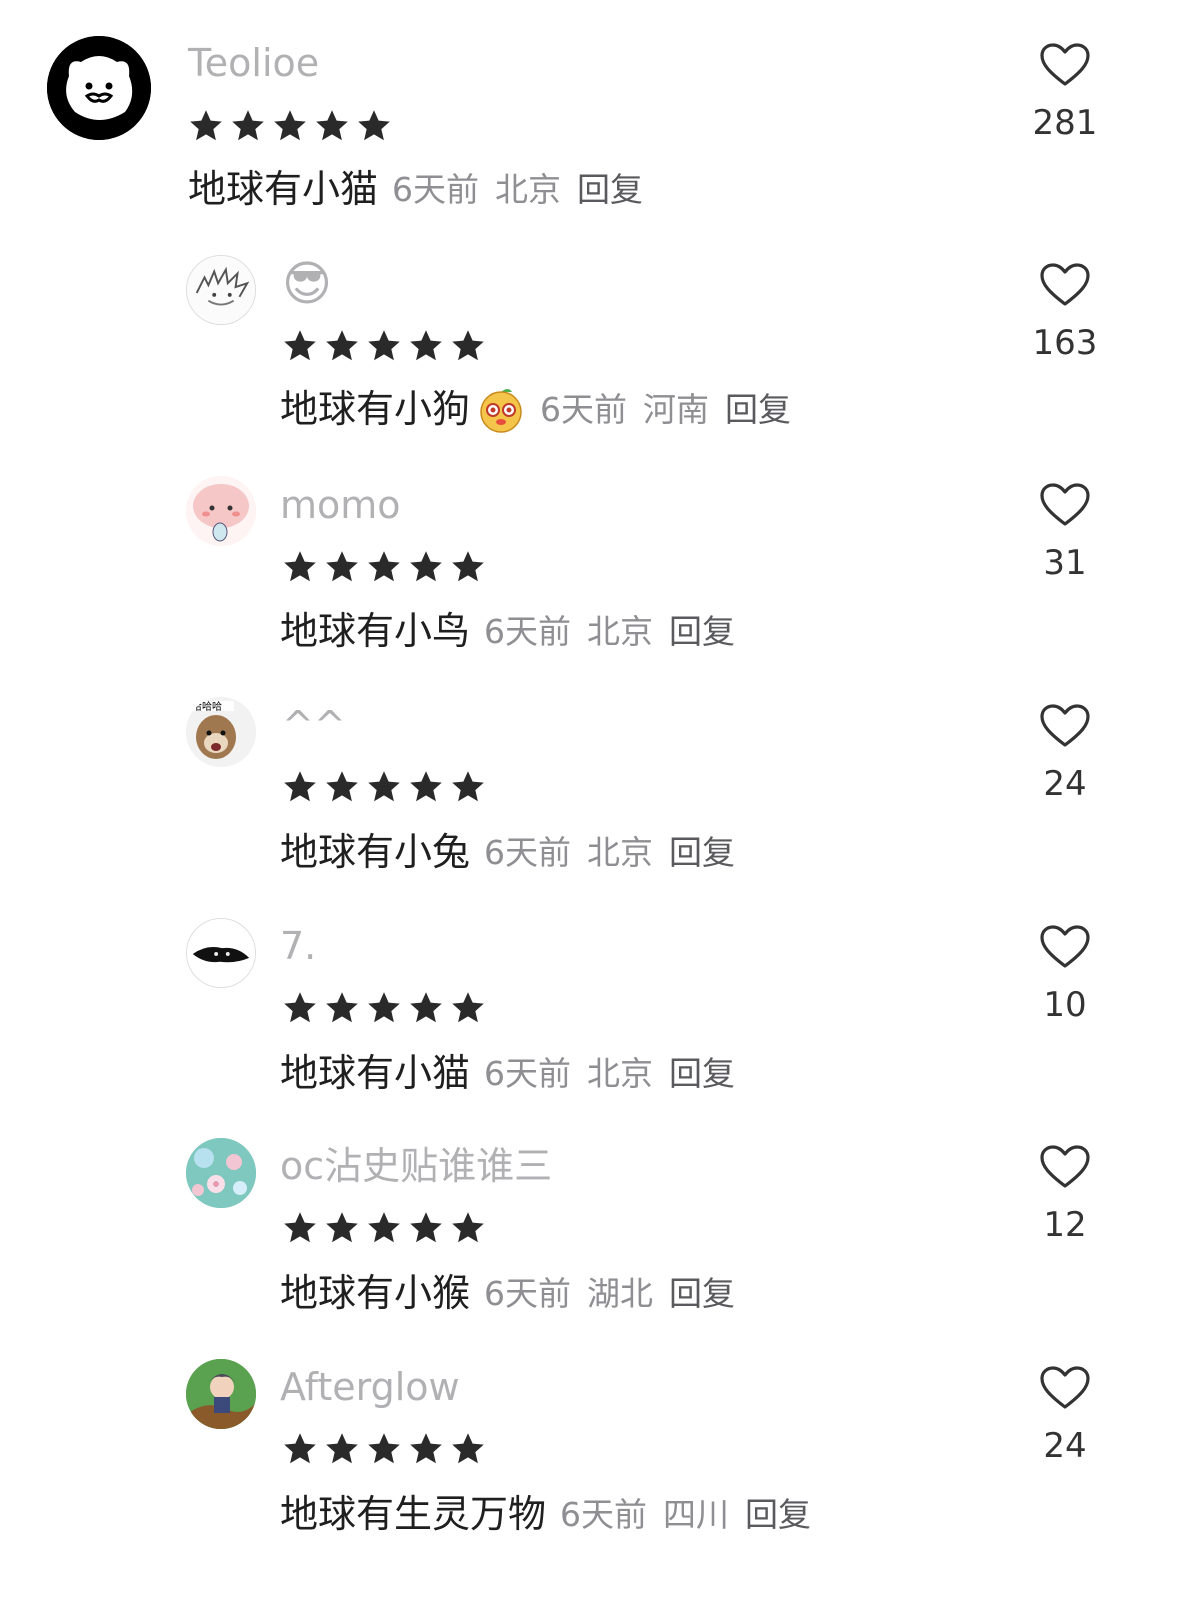 The image size is (1179, 1620). Describe the element at coordinates (1065, 531) in the screenshot. I see `like-control: 31` at that location.